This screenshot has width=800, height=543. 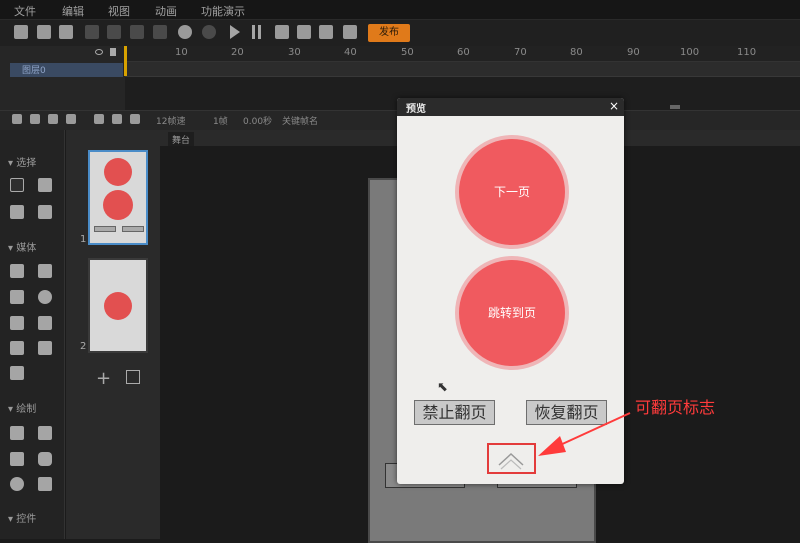 What do you see at coordinates (45, 348) in the screenshot?
I see `frame-tool-icon` at bounding box center [45, 348].